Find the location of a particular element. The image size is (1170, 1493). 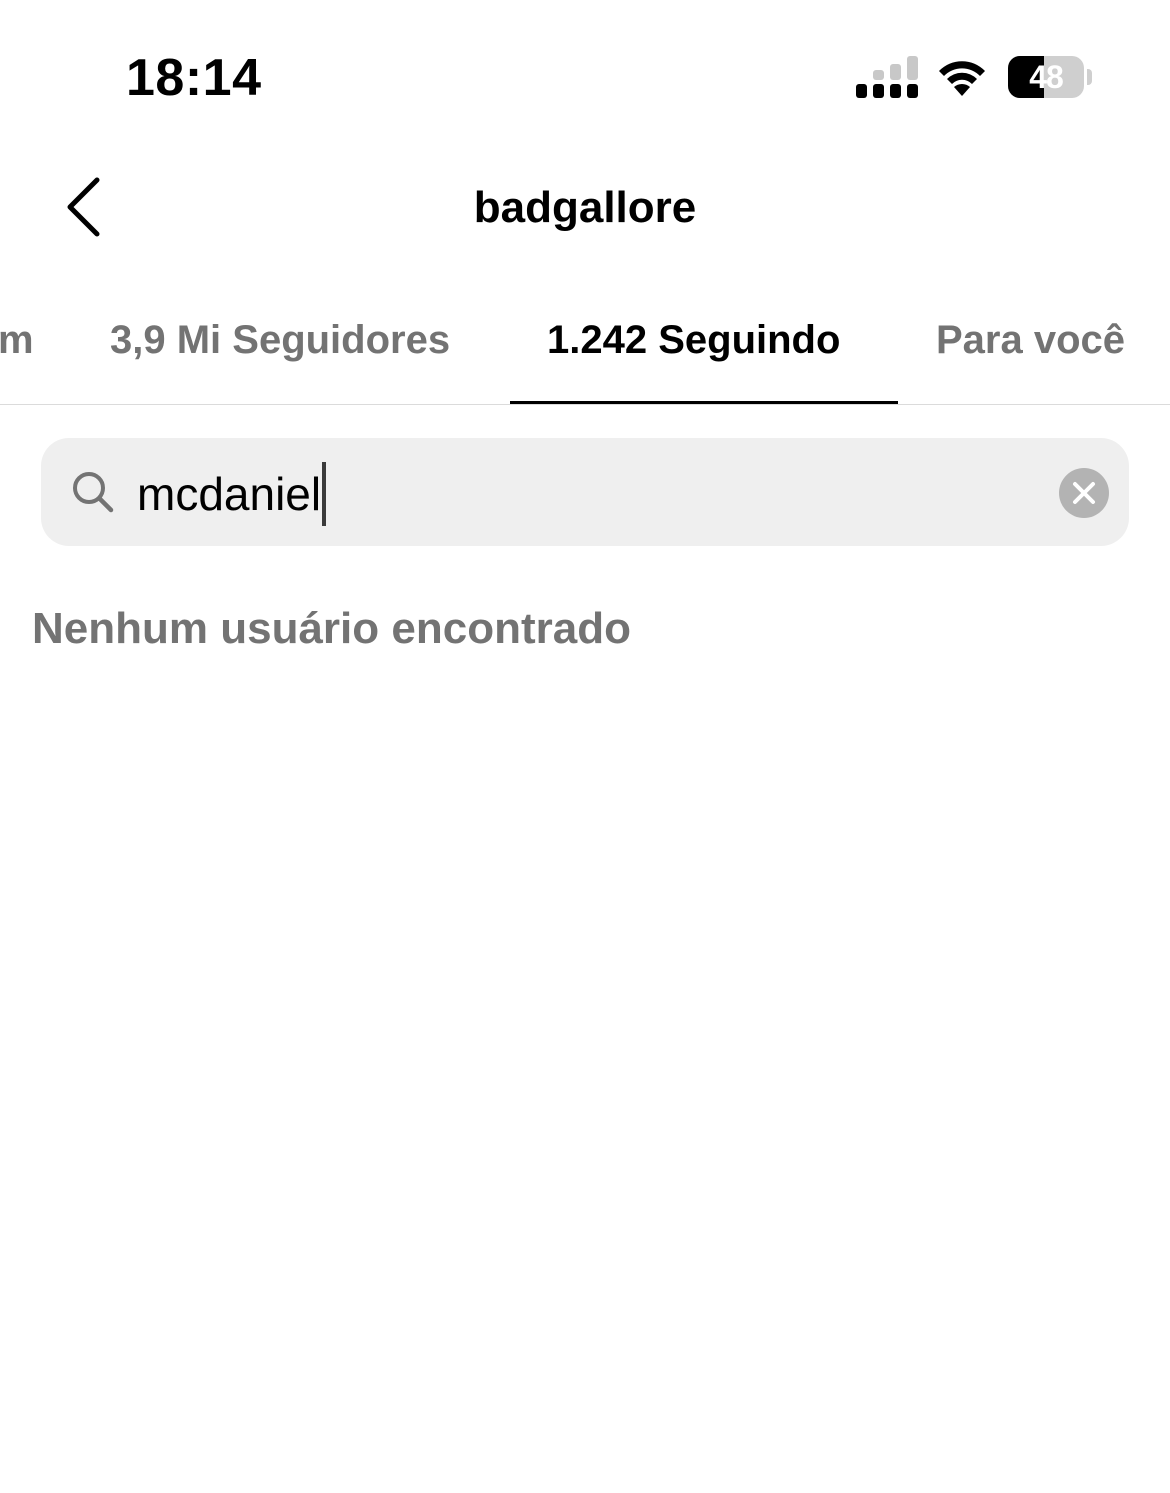

tab-for-you: Para você is located at coordinates (1030, 360).